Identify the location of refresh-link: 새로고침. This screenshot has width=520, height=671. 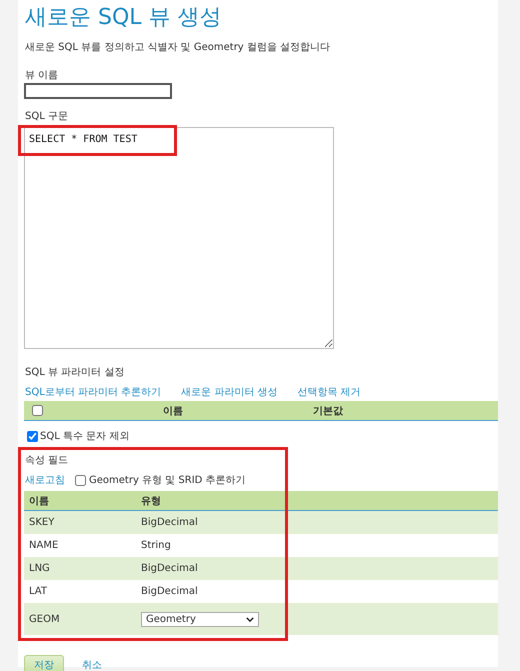
(45, 480).